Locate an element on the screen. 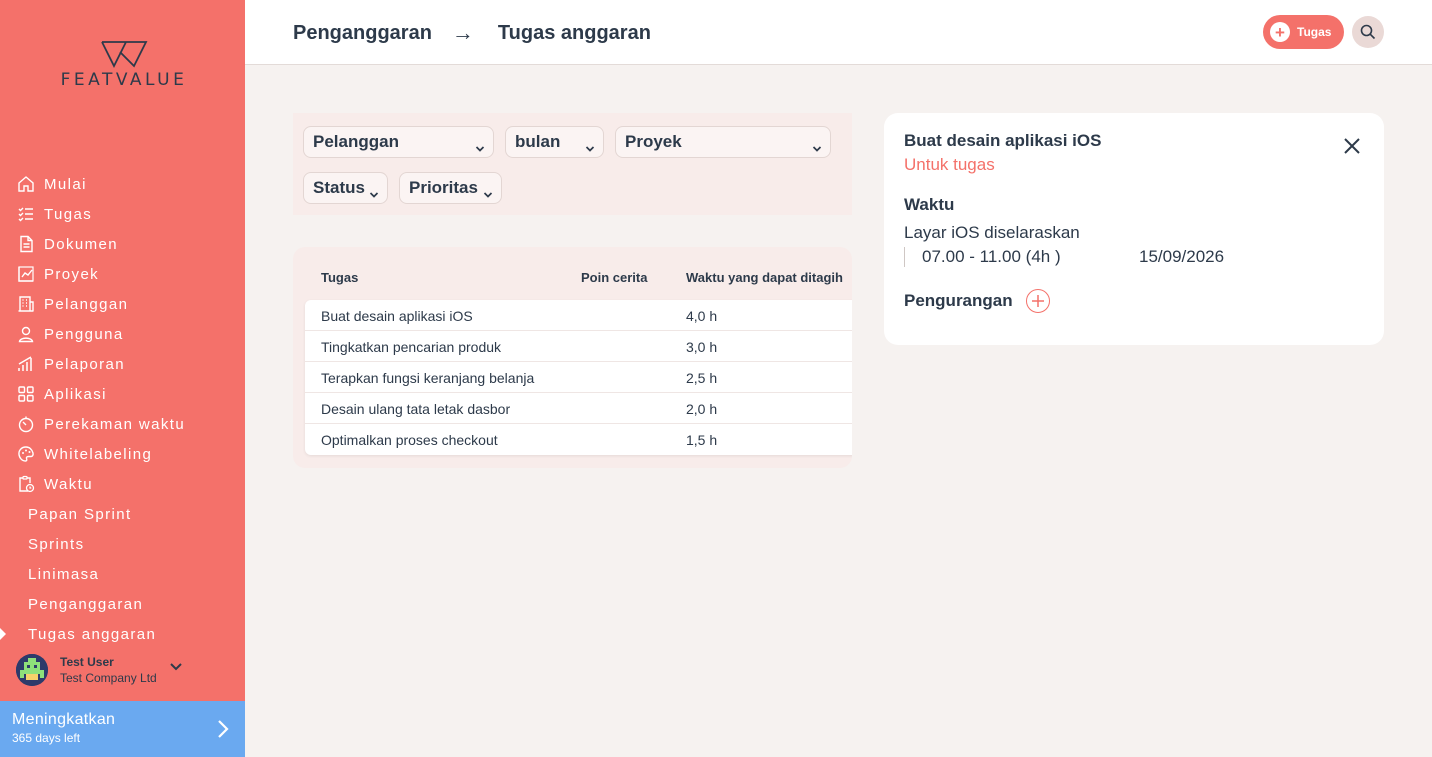 The width and height of the screenshot is (1432, 757). sidebar-item-dokumen: Dokumen is located at coordinates (122, 244).